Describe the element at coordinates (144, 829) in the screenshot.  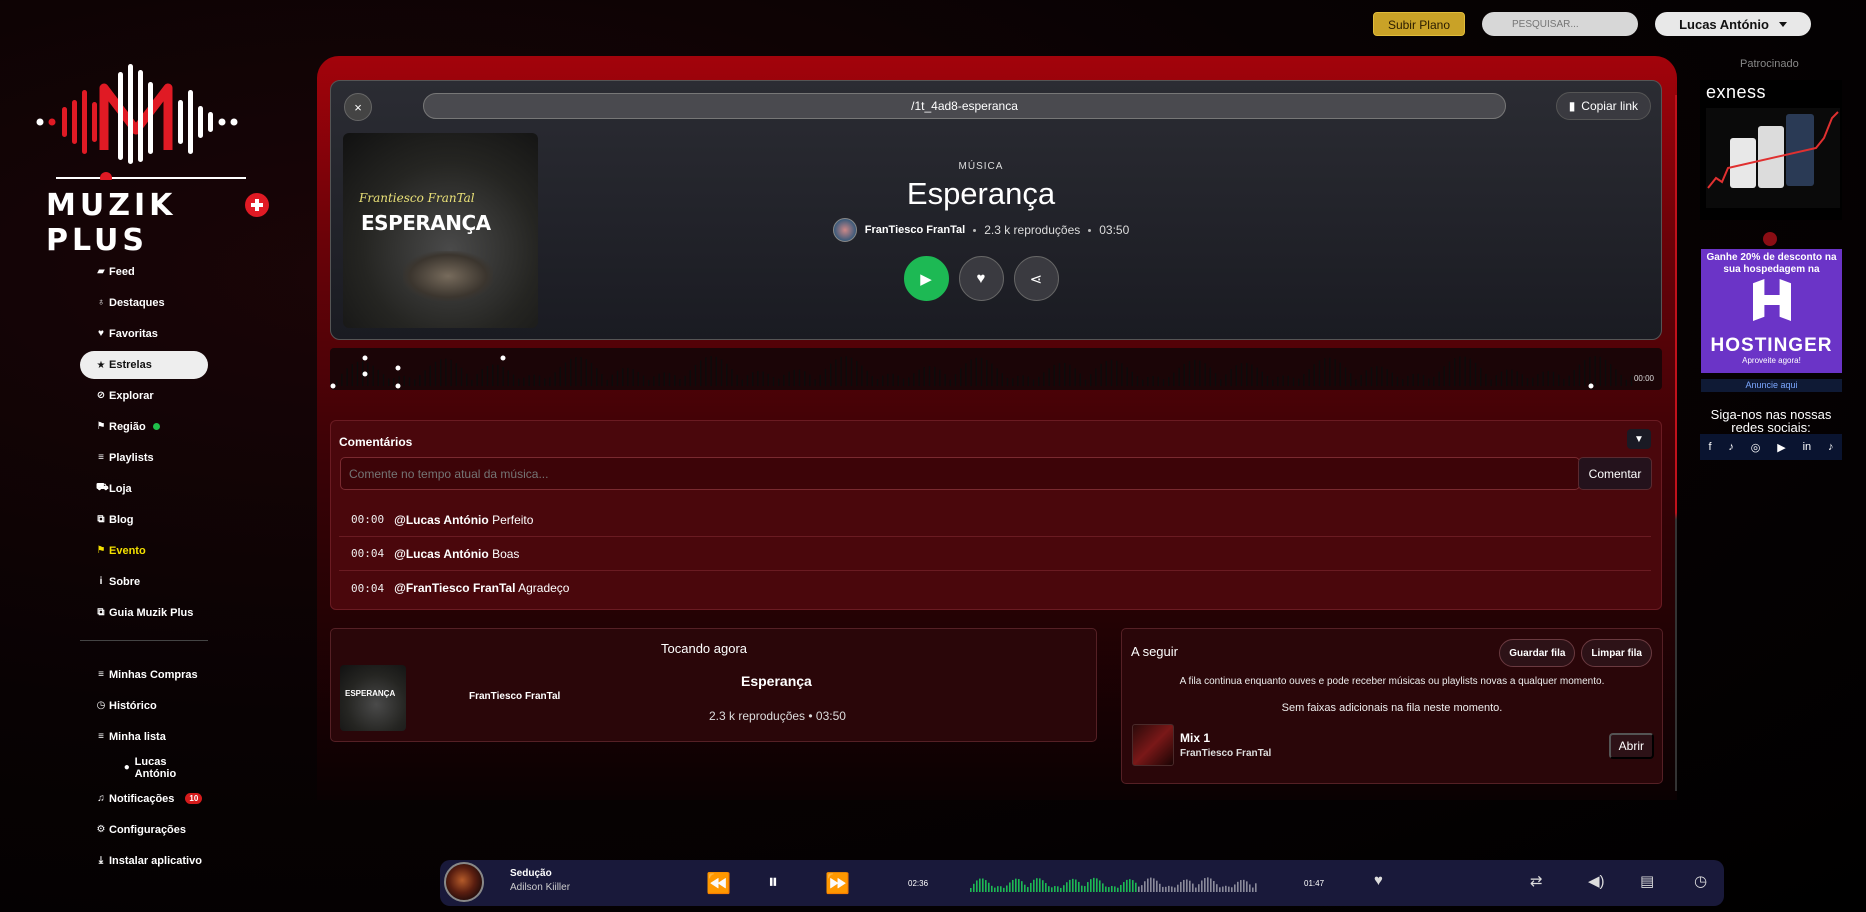
I see `sidebar-item-configuracoes: ⚙ Configurações` at that location.